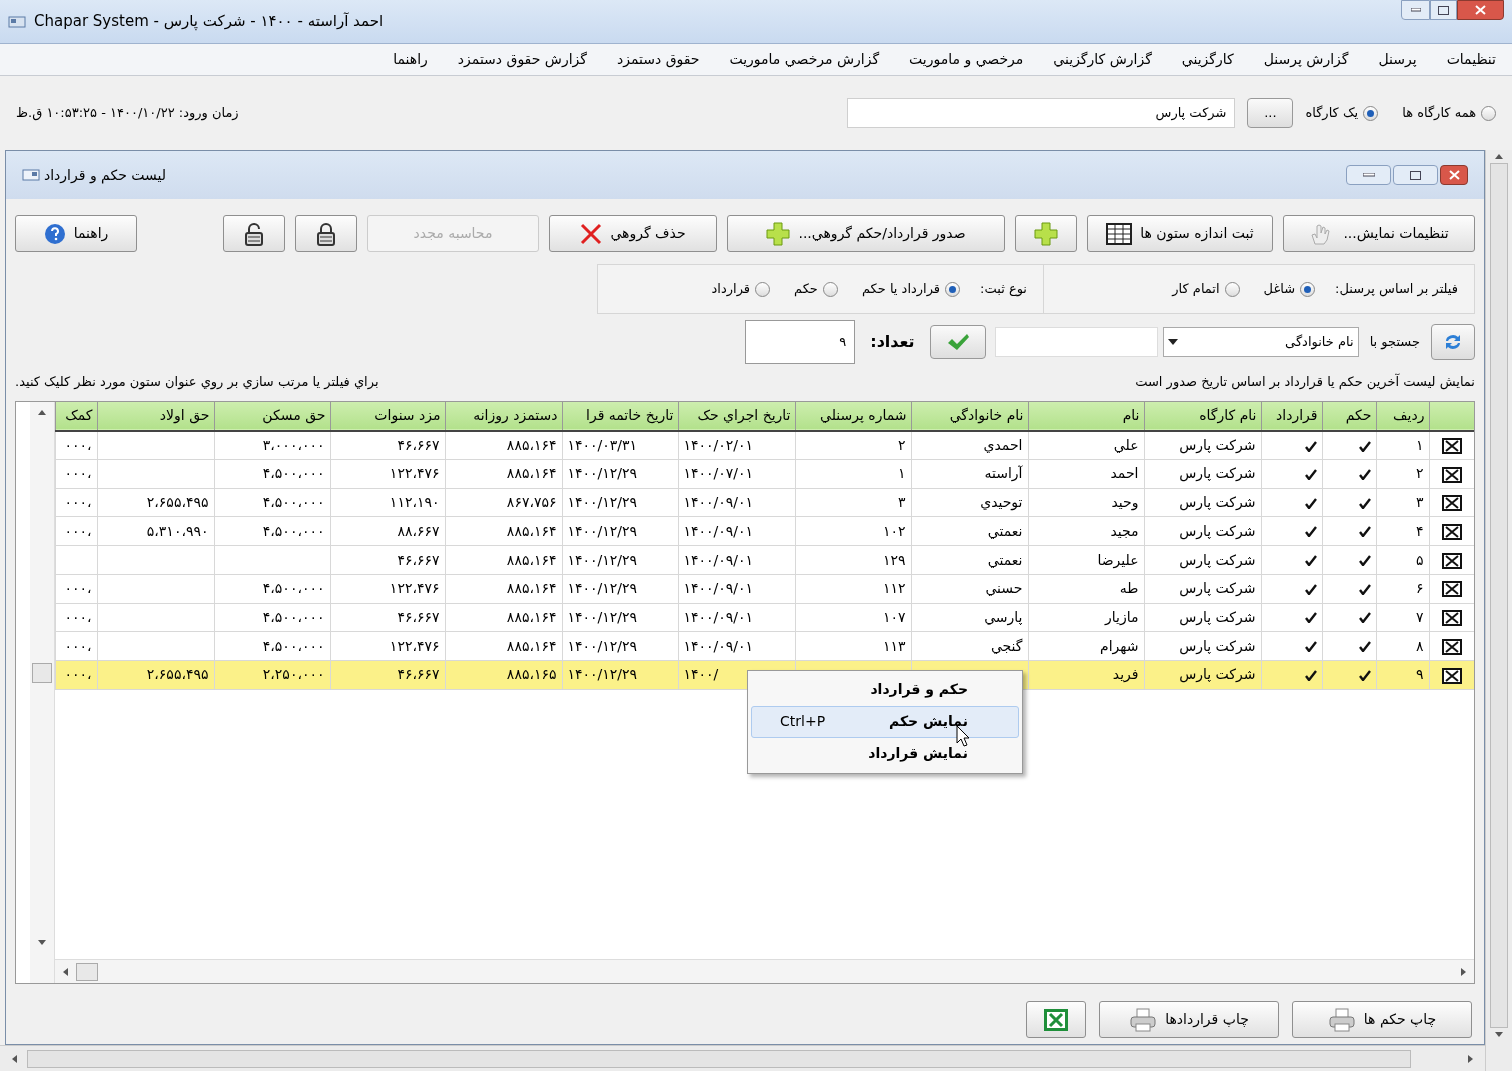 The height and width of the screenshot is (1071, 1512). Describe the element at coordinates (1332, 113) in the screenshot. I see `radio-label: يک کارگاه` at that location.